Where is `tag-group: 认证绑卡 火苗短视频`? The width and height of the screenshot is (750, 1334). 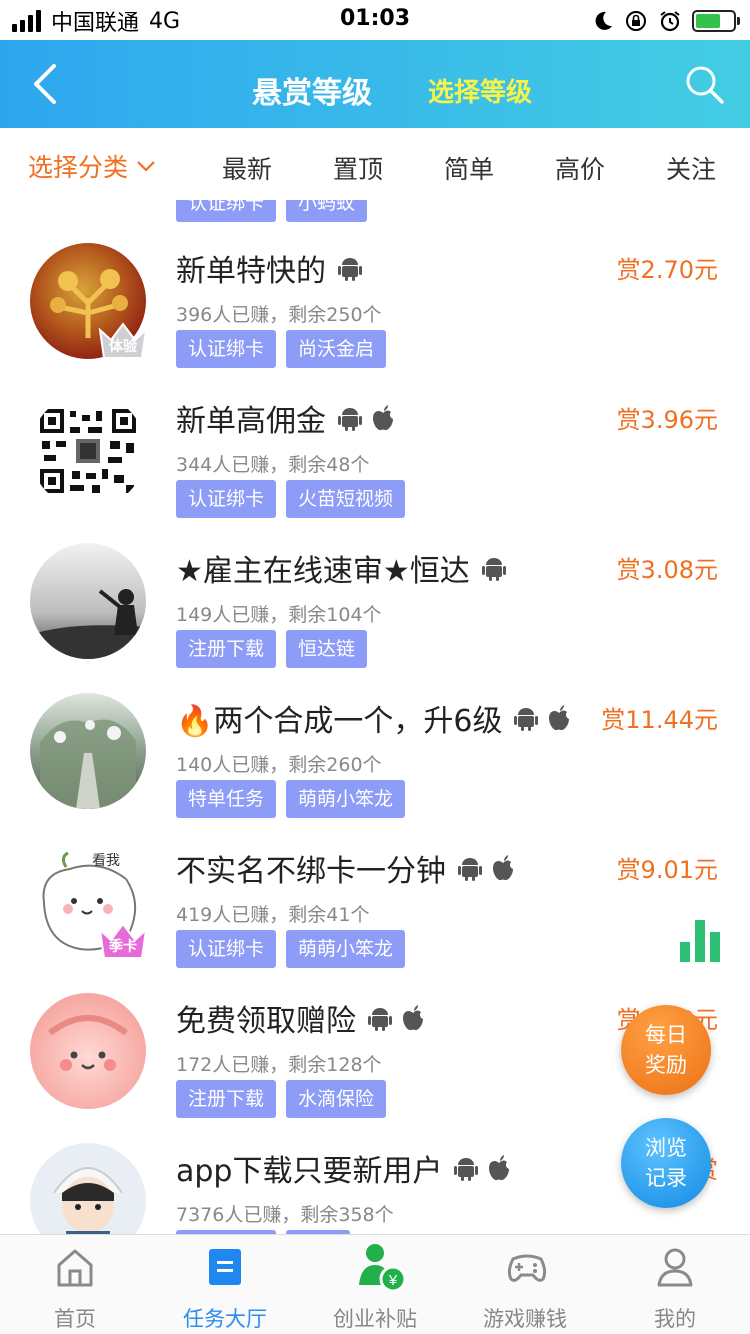
tag-group: 认证绑卡 火苗短视频 is located at coordinates (291, 499).